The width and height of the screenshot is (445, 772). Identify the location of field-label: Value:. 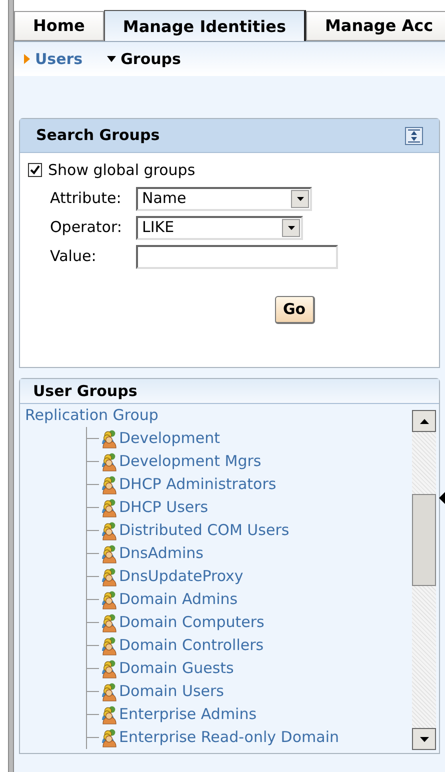
(74, 257).